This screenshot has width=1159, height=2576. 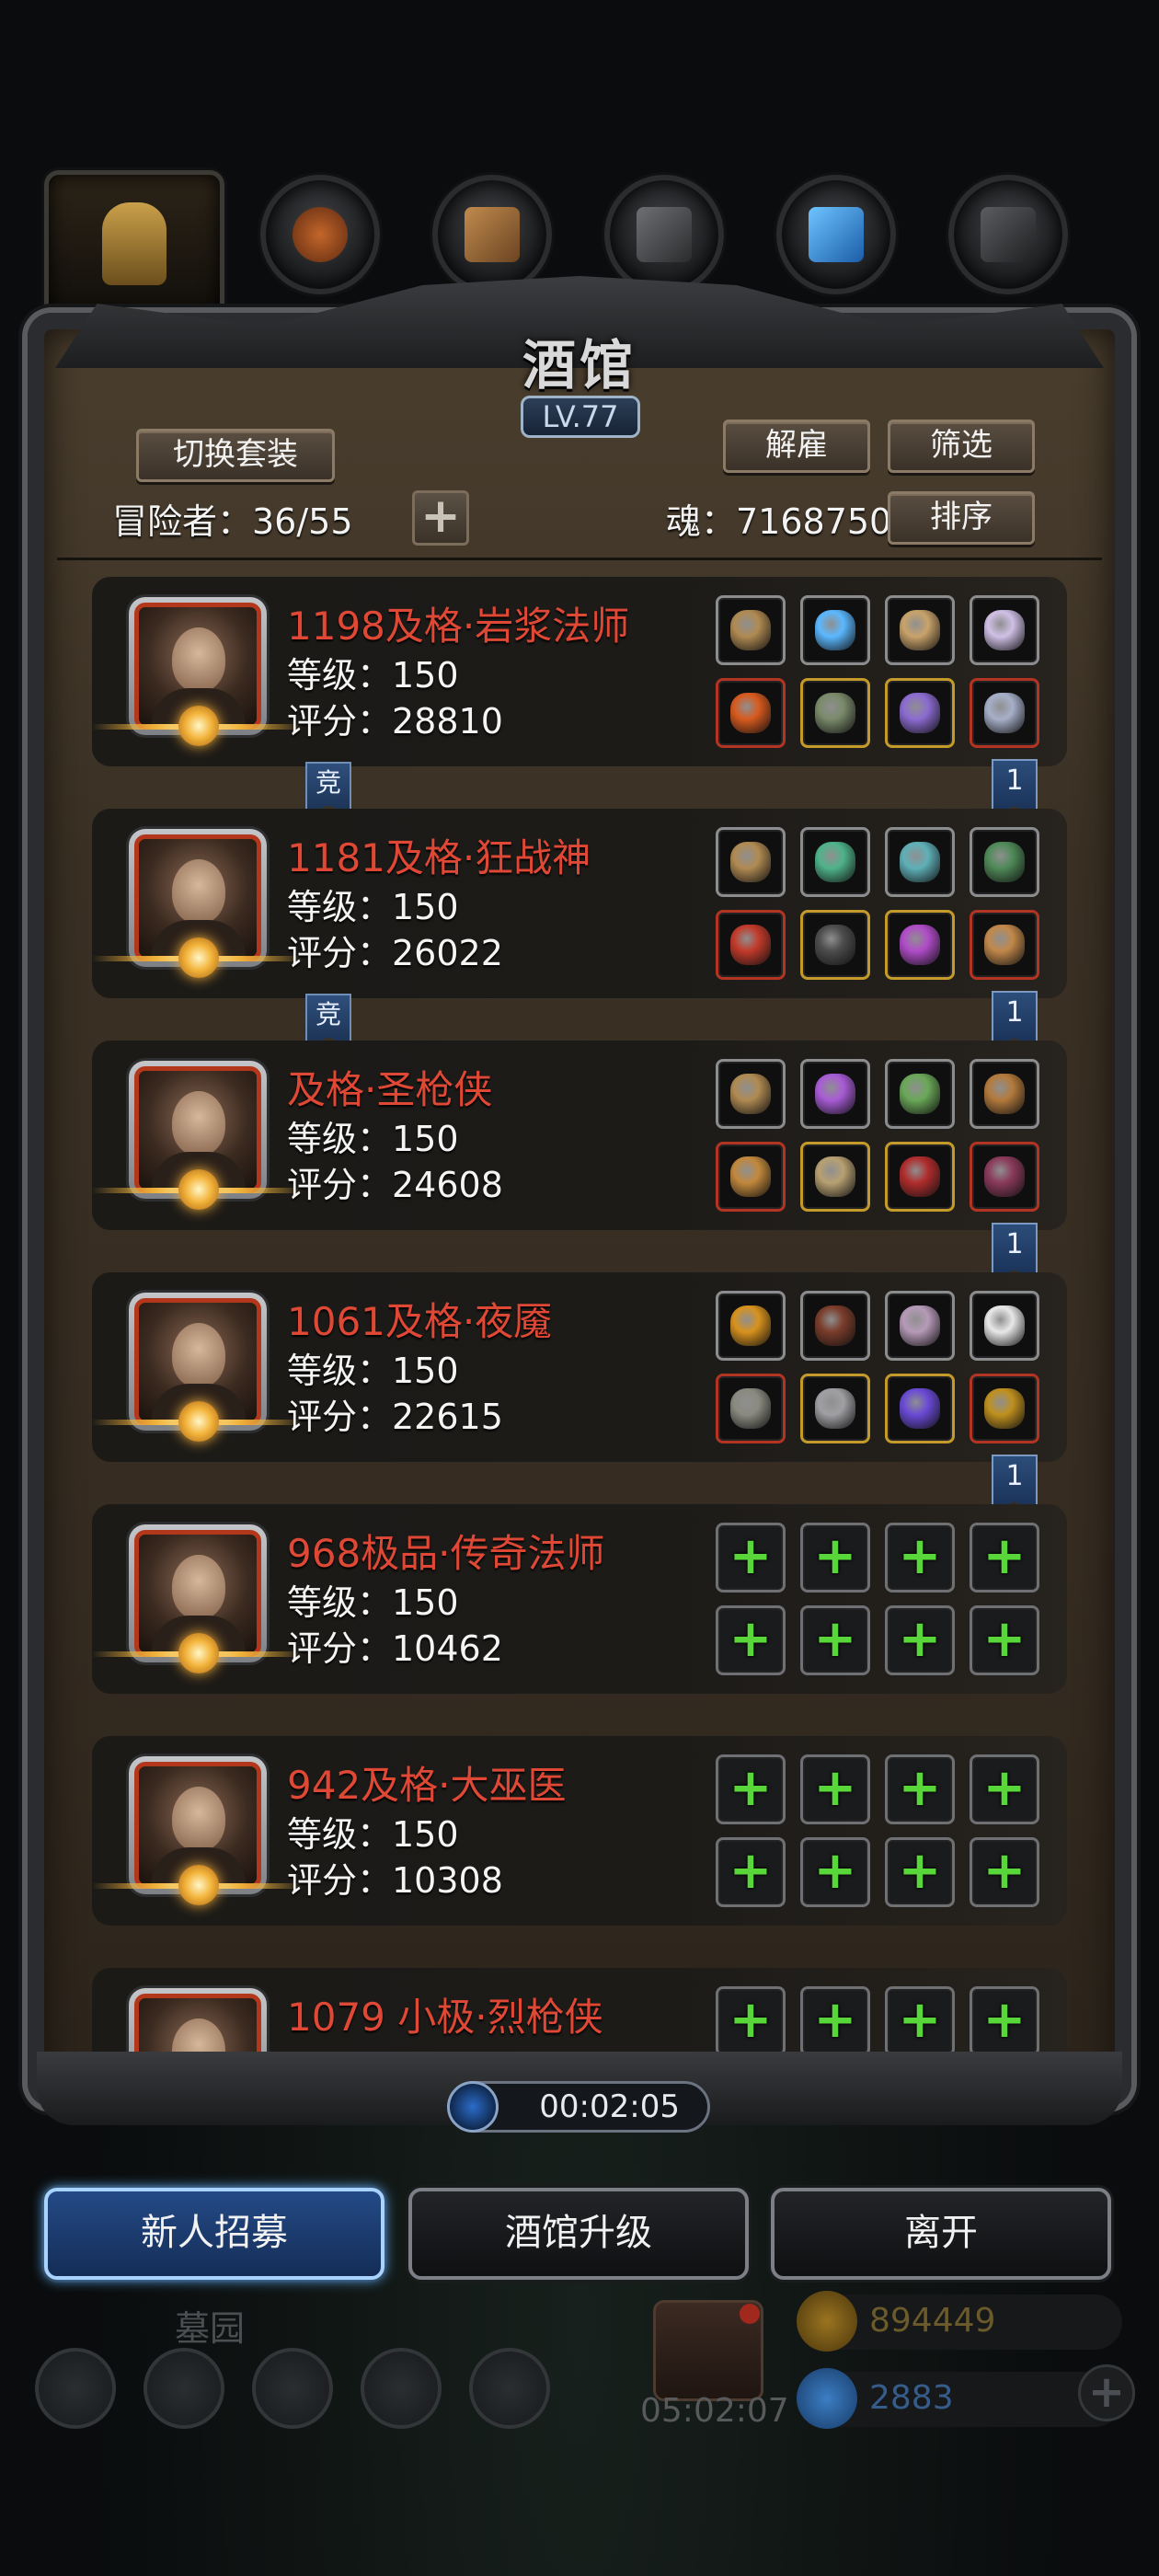 What do you see at coordinates (588, 1830) in the screenshot?
I see `hero-card: 942及格·大巫医 等级：150 评分：10308 + + + + + + + +` at bounding box center [588, 1830].